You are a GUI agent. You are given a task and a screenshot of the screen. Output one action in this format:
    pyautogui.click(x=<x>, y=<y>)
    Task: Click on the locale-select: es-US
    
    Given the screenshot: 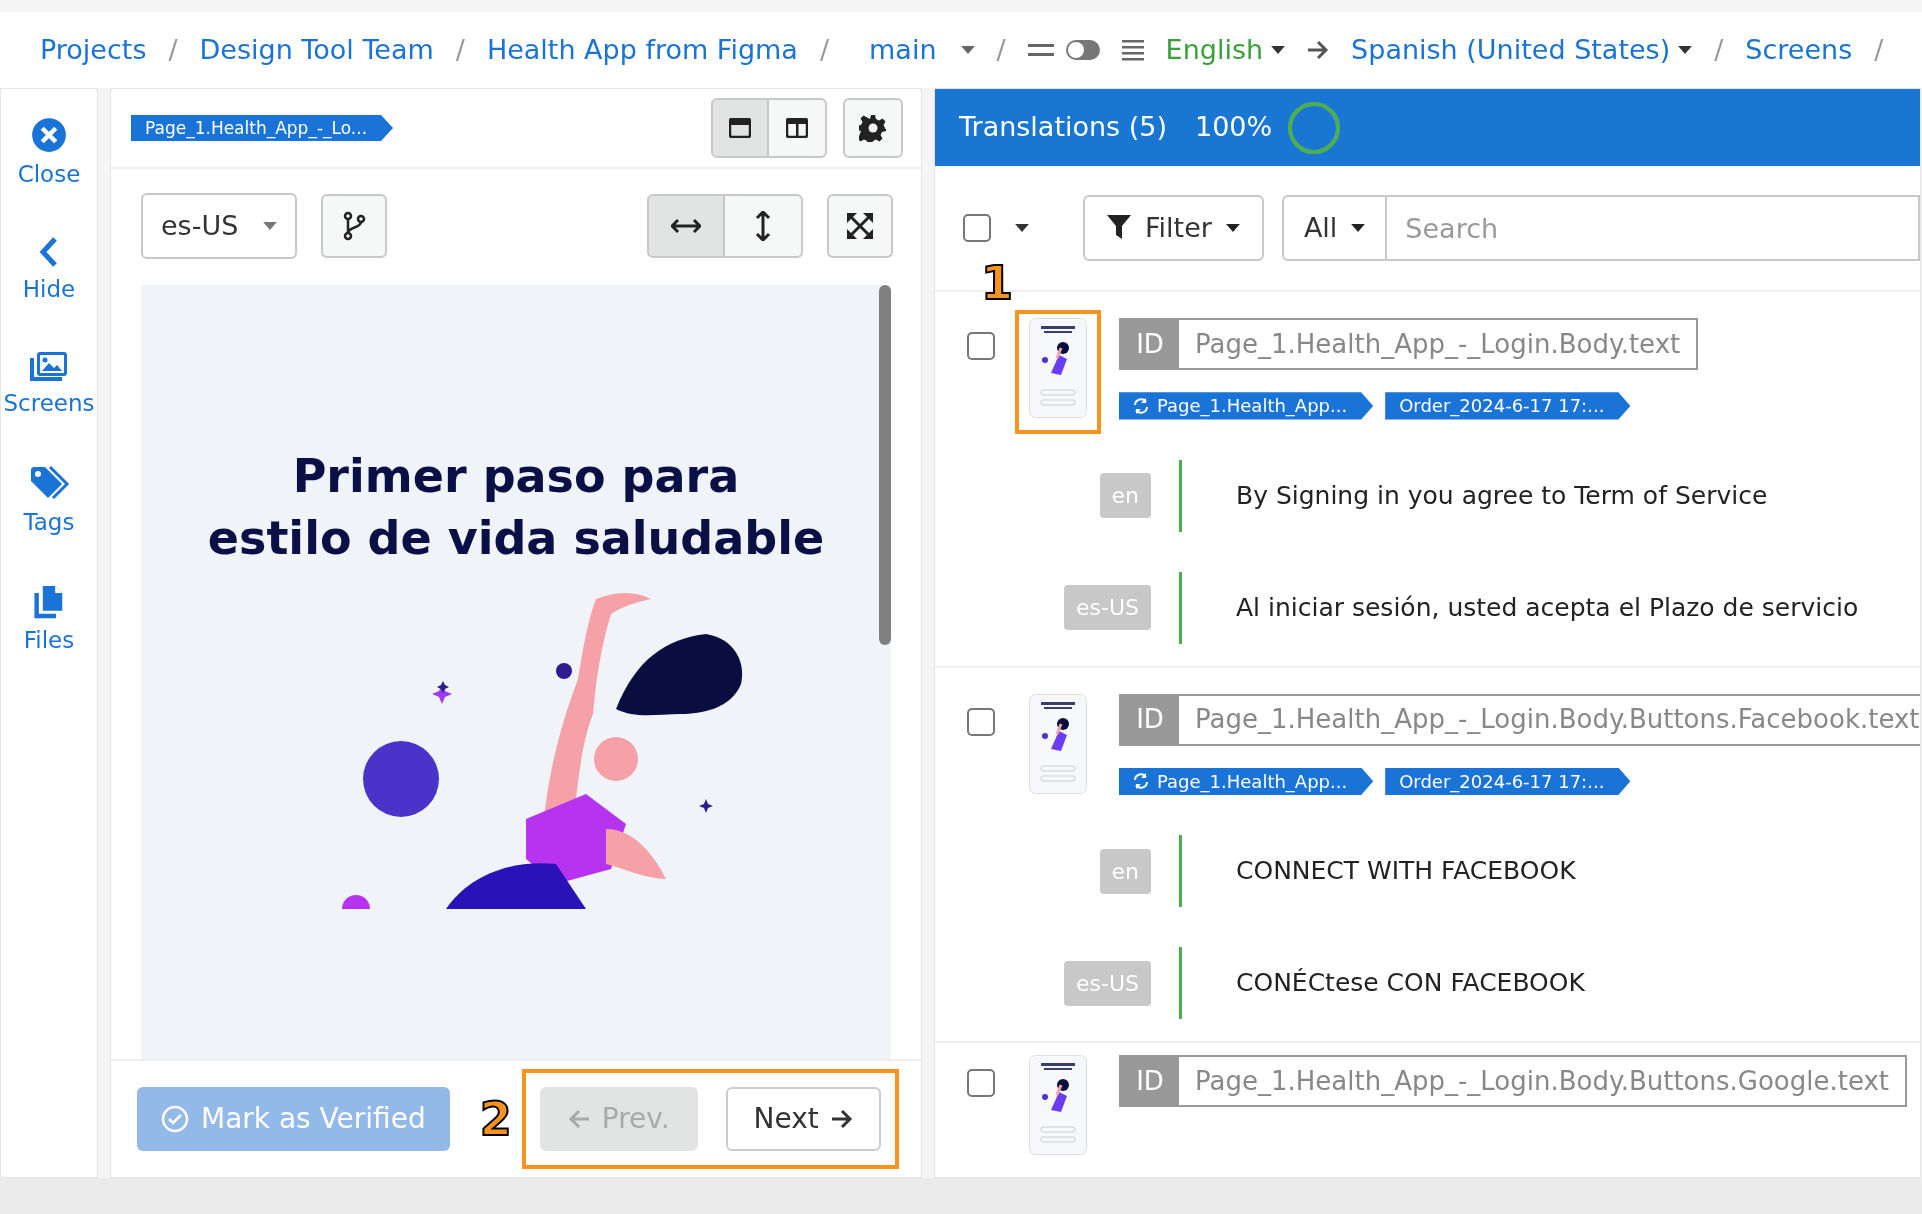 What is the action you would take?
    pyautogui.click(x=219, y=226)
    